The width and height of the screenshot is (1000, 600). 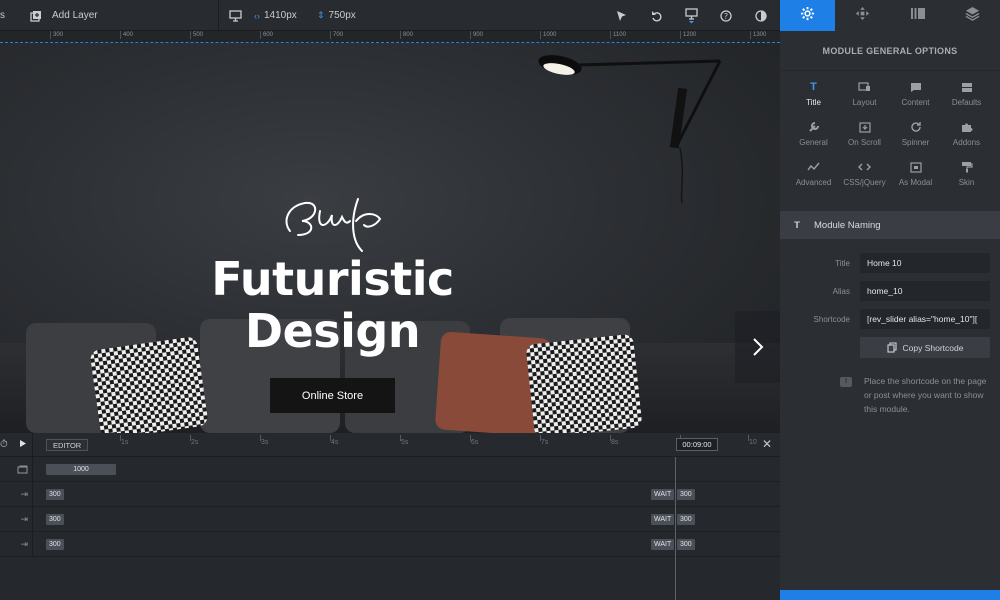 I want to click on ruler-tick: 800, so click(x=406, y=35).